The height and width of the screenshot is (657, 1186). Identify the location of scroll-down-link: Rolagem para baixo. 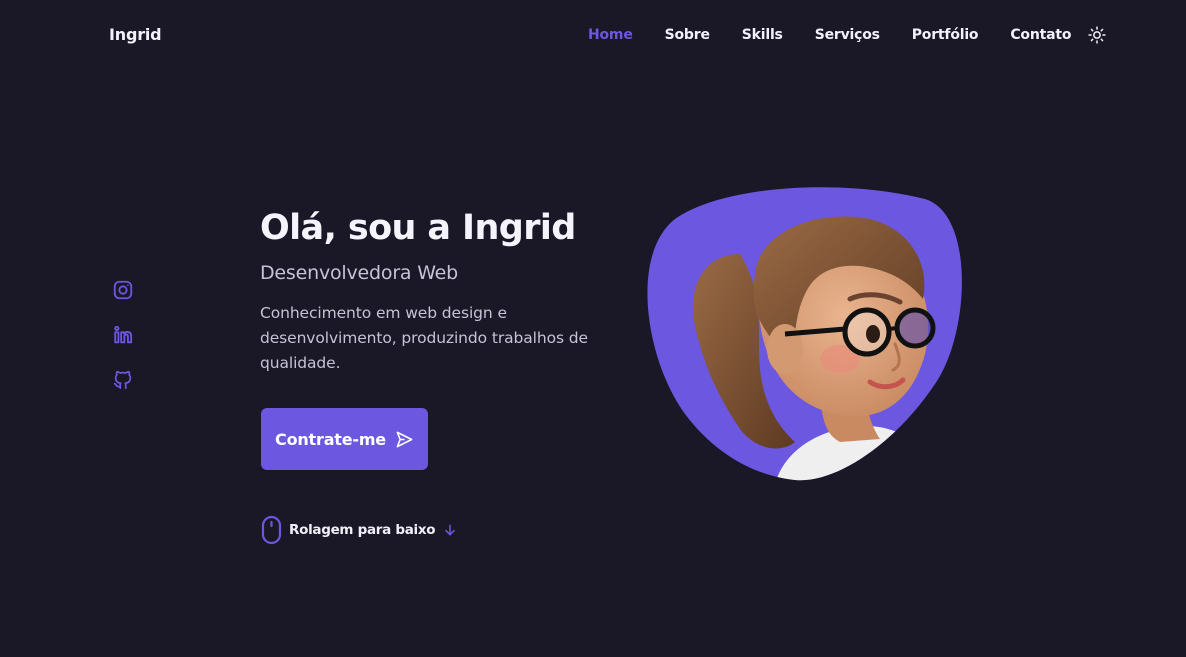
(359, 530).